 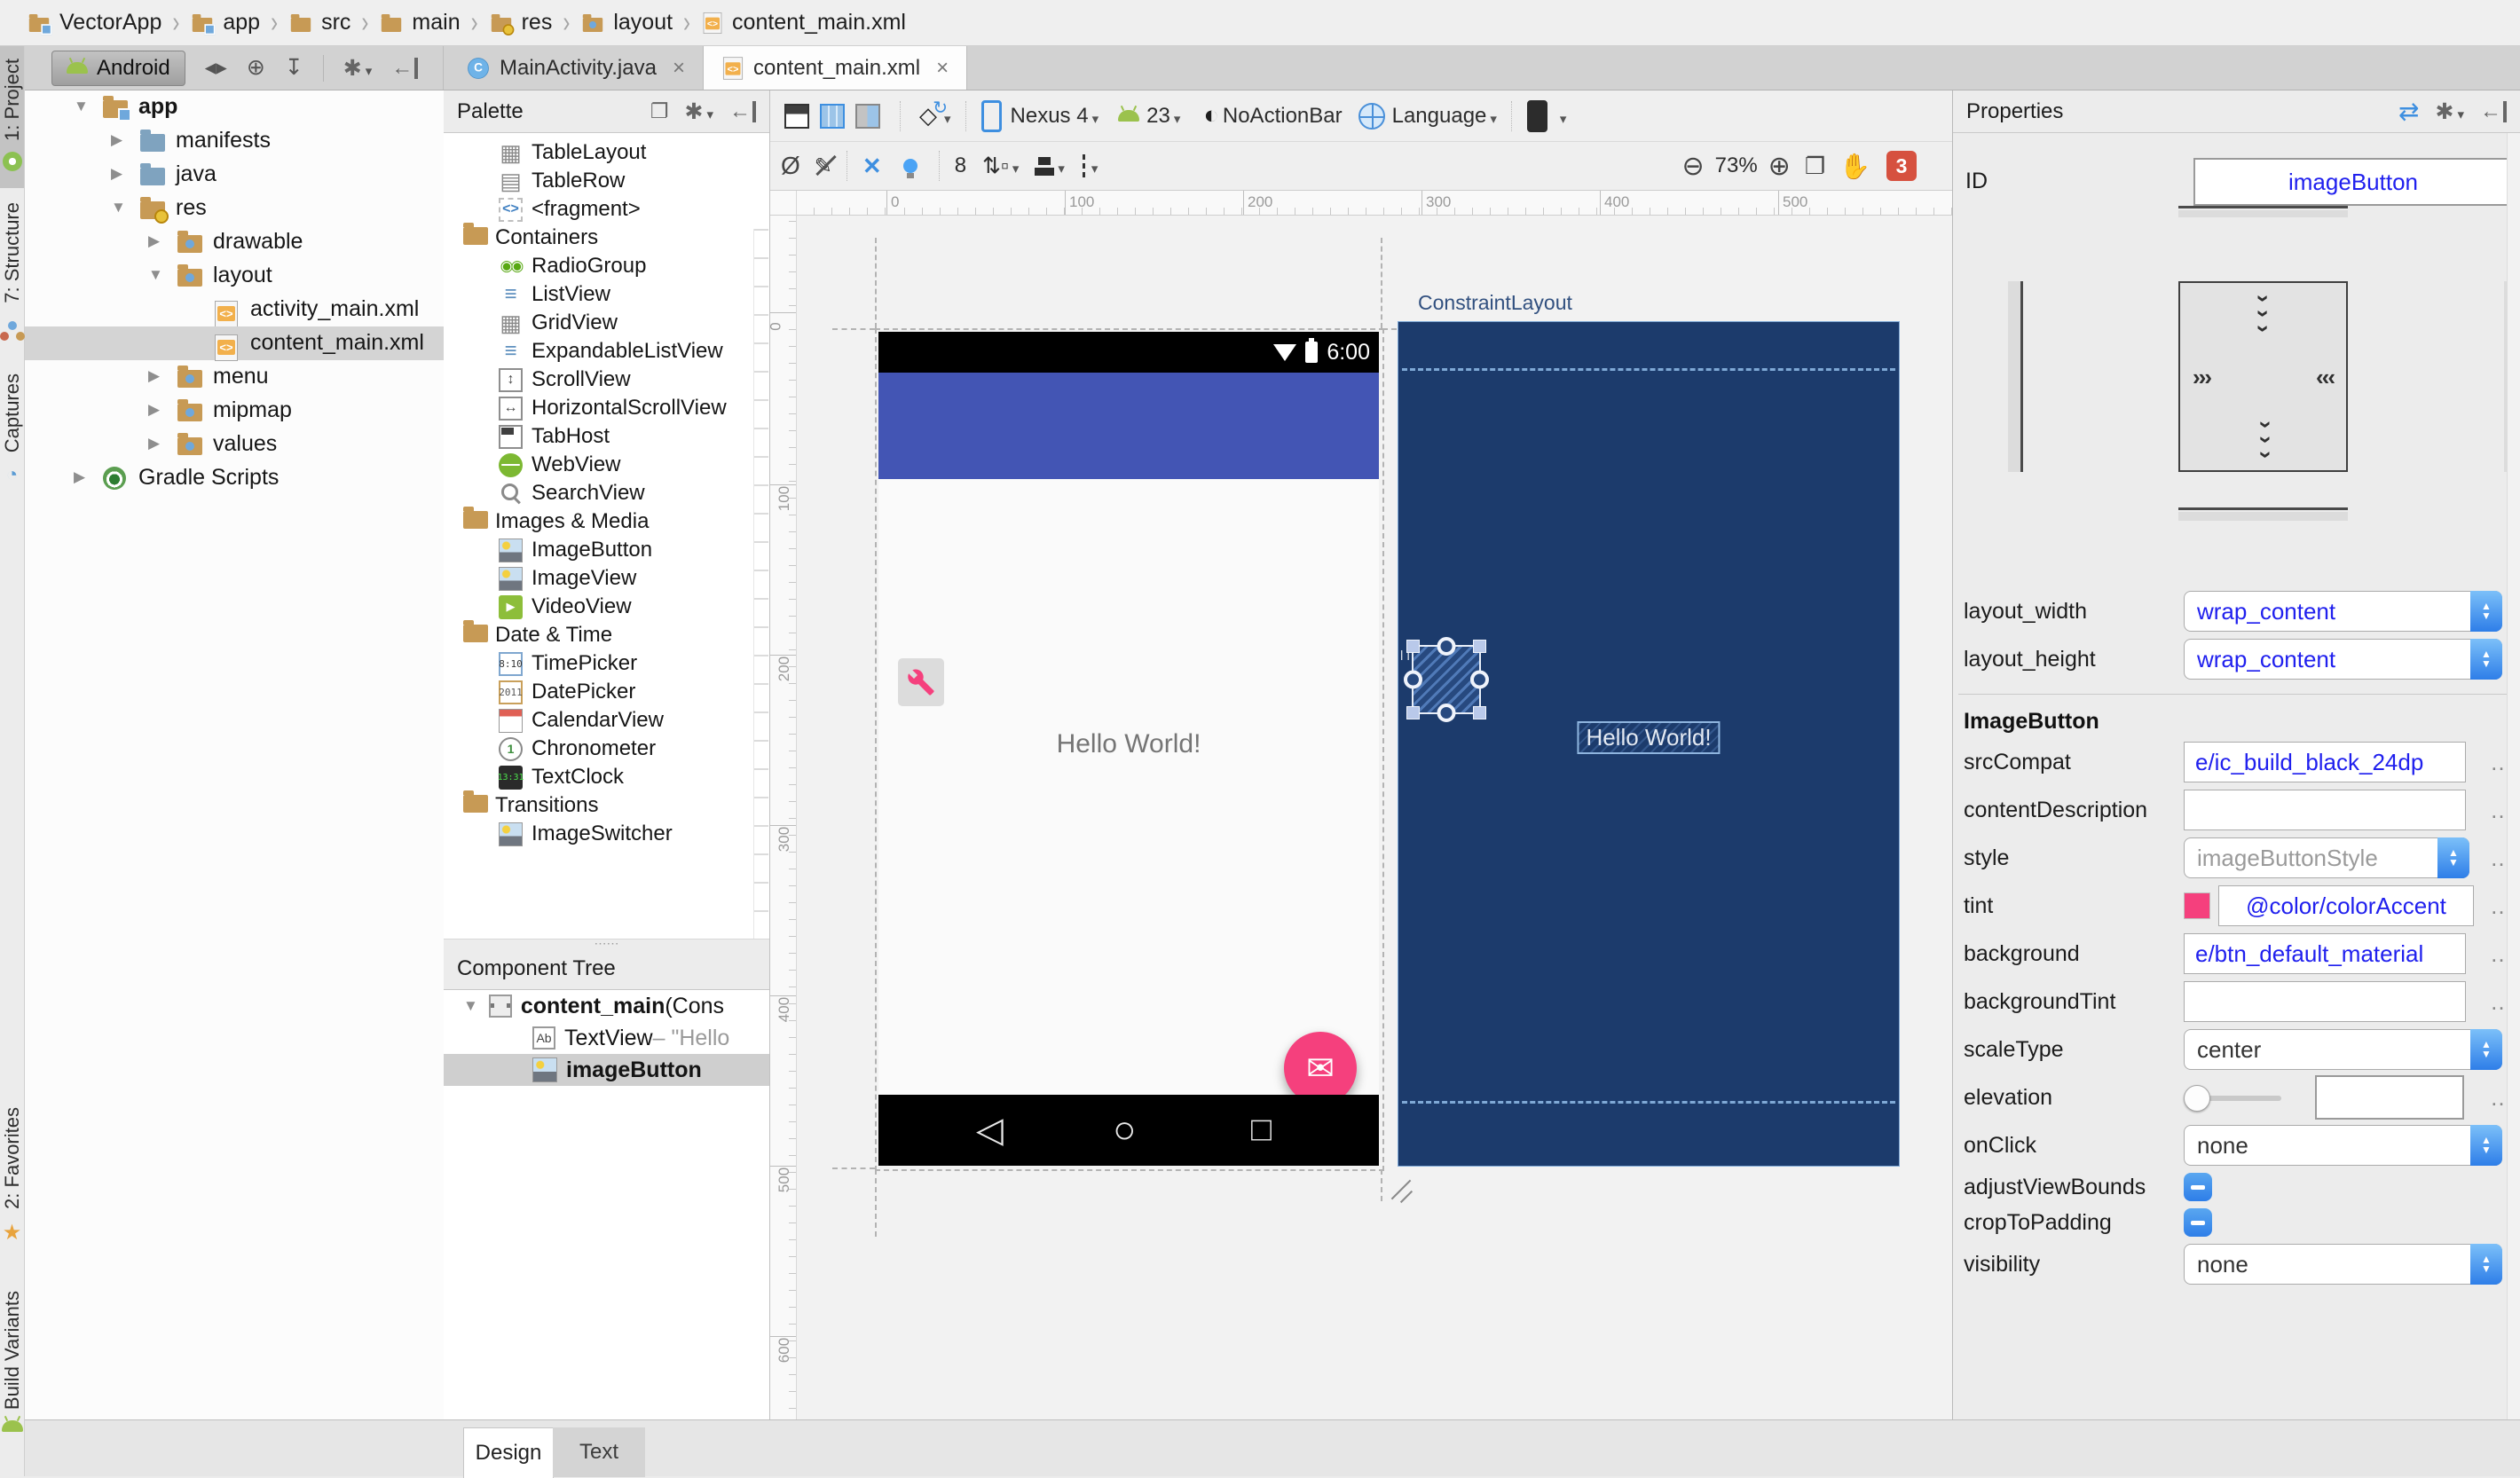 I want to click on tree-item-app: ▼ app, so click(x=234, y=107).